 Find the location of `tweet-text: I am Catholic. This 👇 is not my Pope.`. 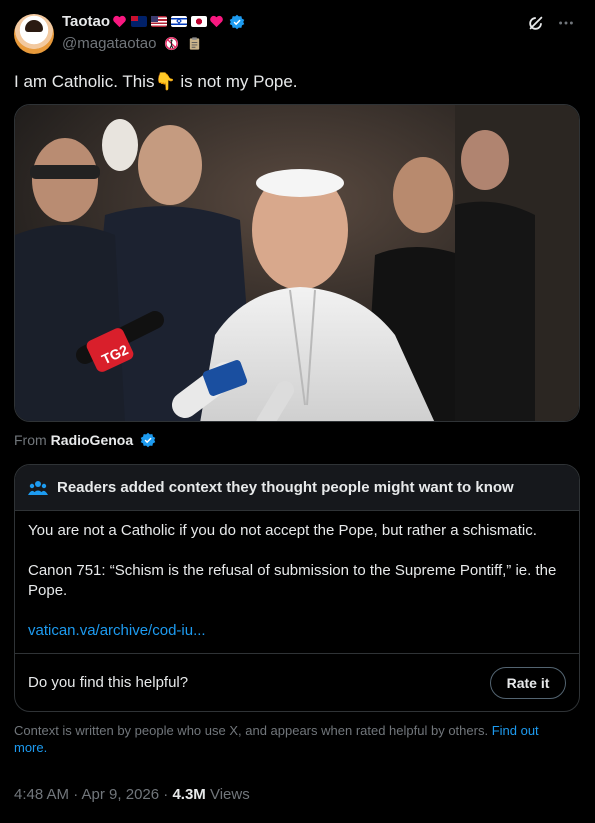

tweet-text: I am Catholic. This 👇 is not my Pope. is located at coordinates (156, 82).